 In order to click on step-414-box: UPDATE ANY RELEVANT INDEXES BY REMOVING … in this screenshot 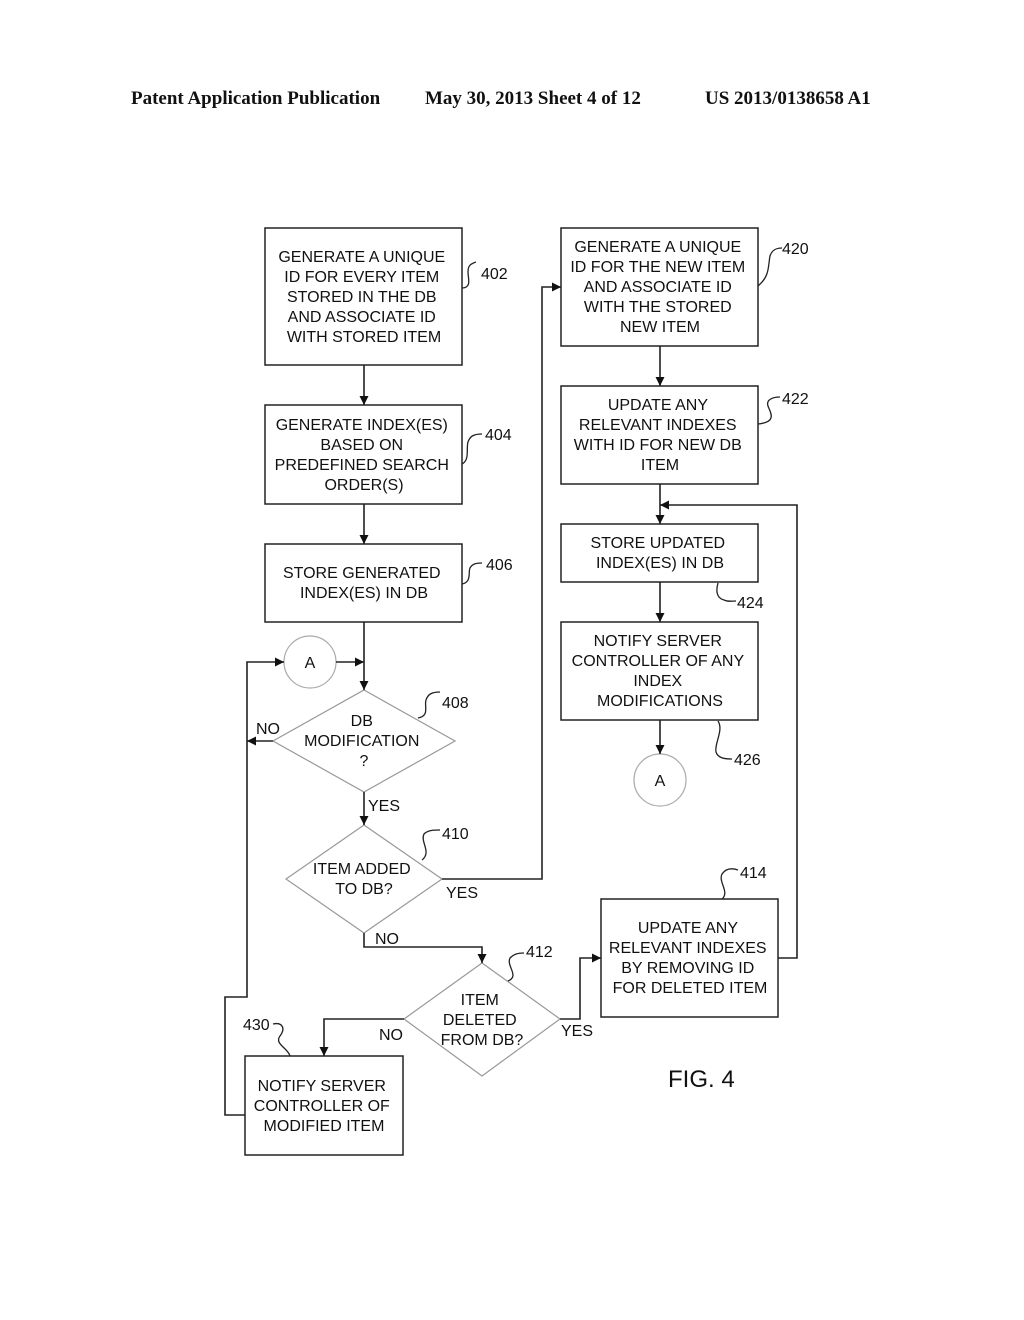, I will do `click(689, 958)`.